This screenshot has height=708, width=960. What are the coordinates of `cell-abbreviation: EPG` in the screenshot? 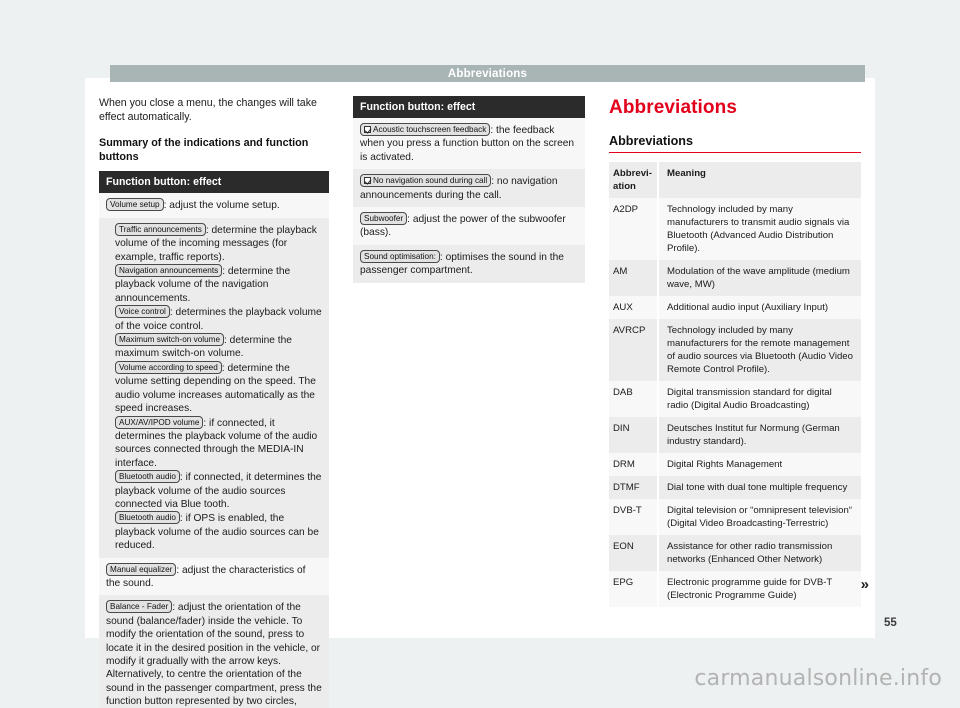 It's located at (623, 583).